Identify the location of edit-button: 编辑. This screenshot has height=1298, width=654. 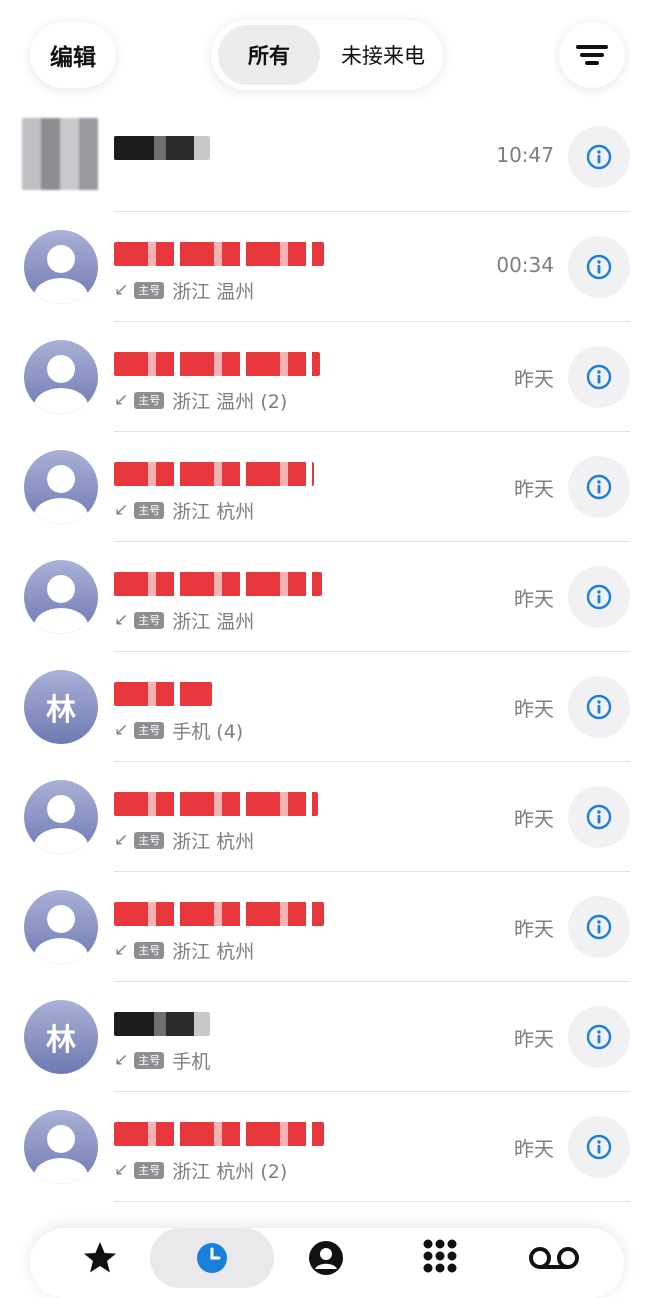
(73, 55).